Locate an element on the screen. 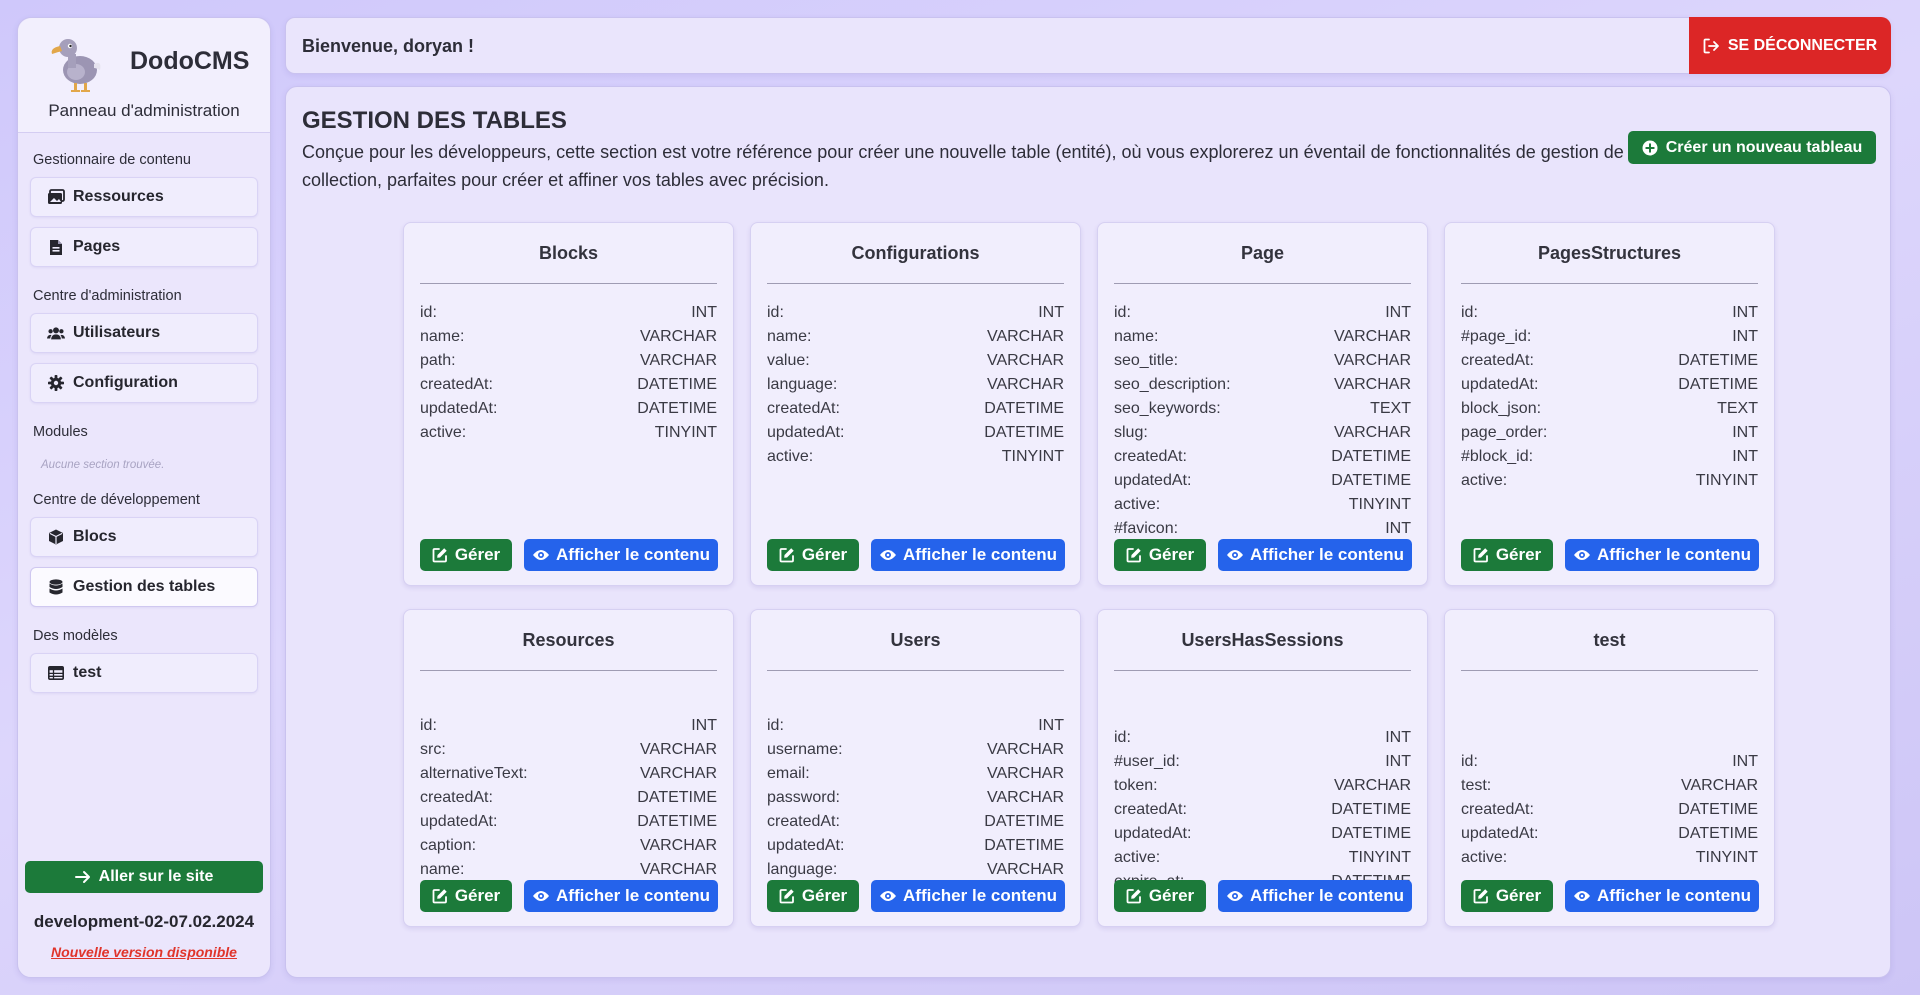 This screenshot has width=1920, height=995. brand-header: DodoCMS Panneau d'administration is located at coordinates (144, 75).